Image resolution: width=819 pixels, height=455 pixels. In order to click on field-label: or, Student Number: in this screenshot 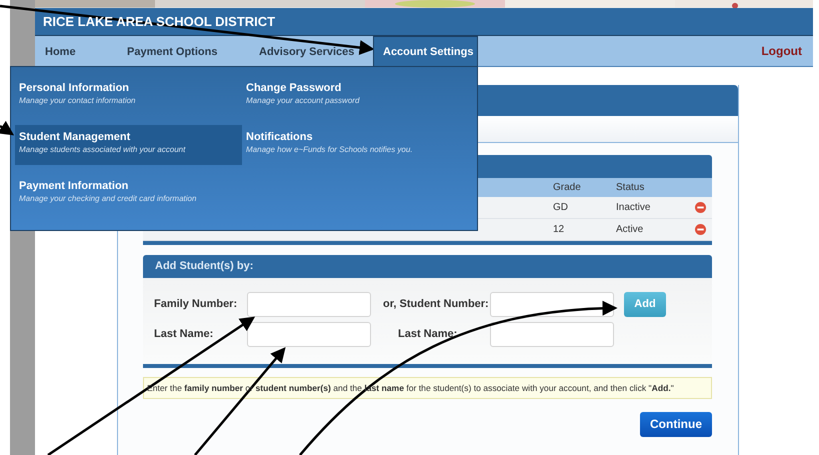, I will do `click(436, 304)`.